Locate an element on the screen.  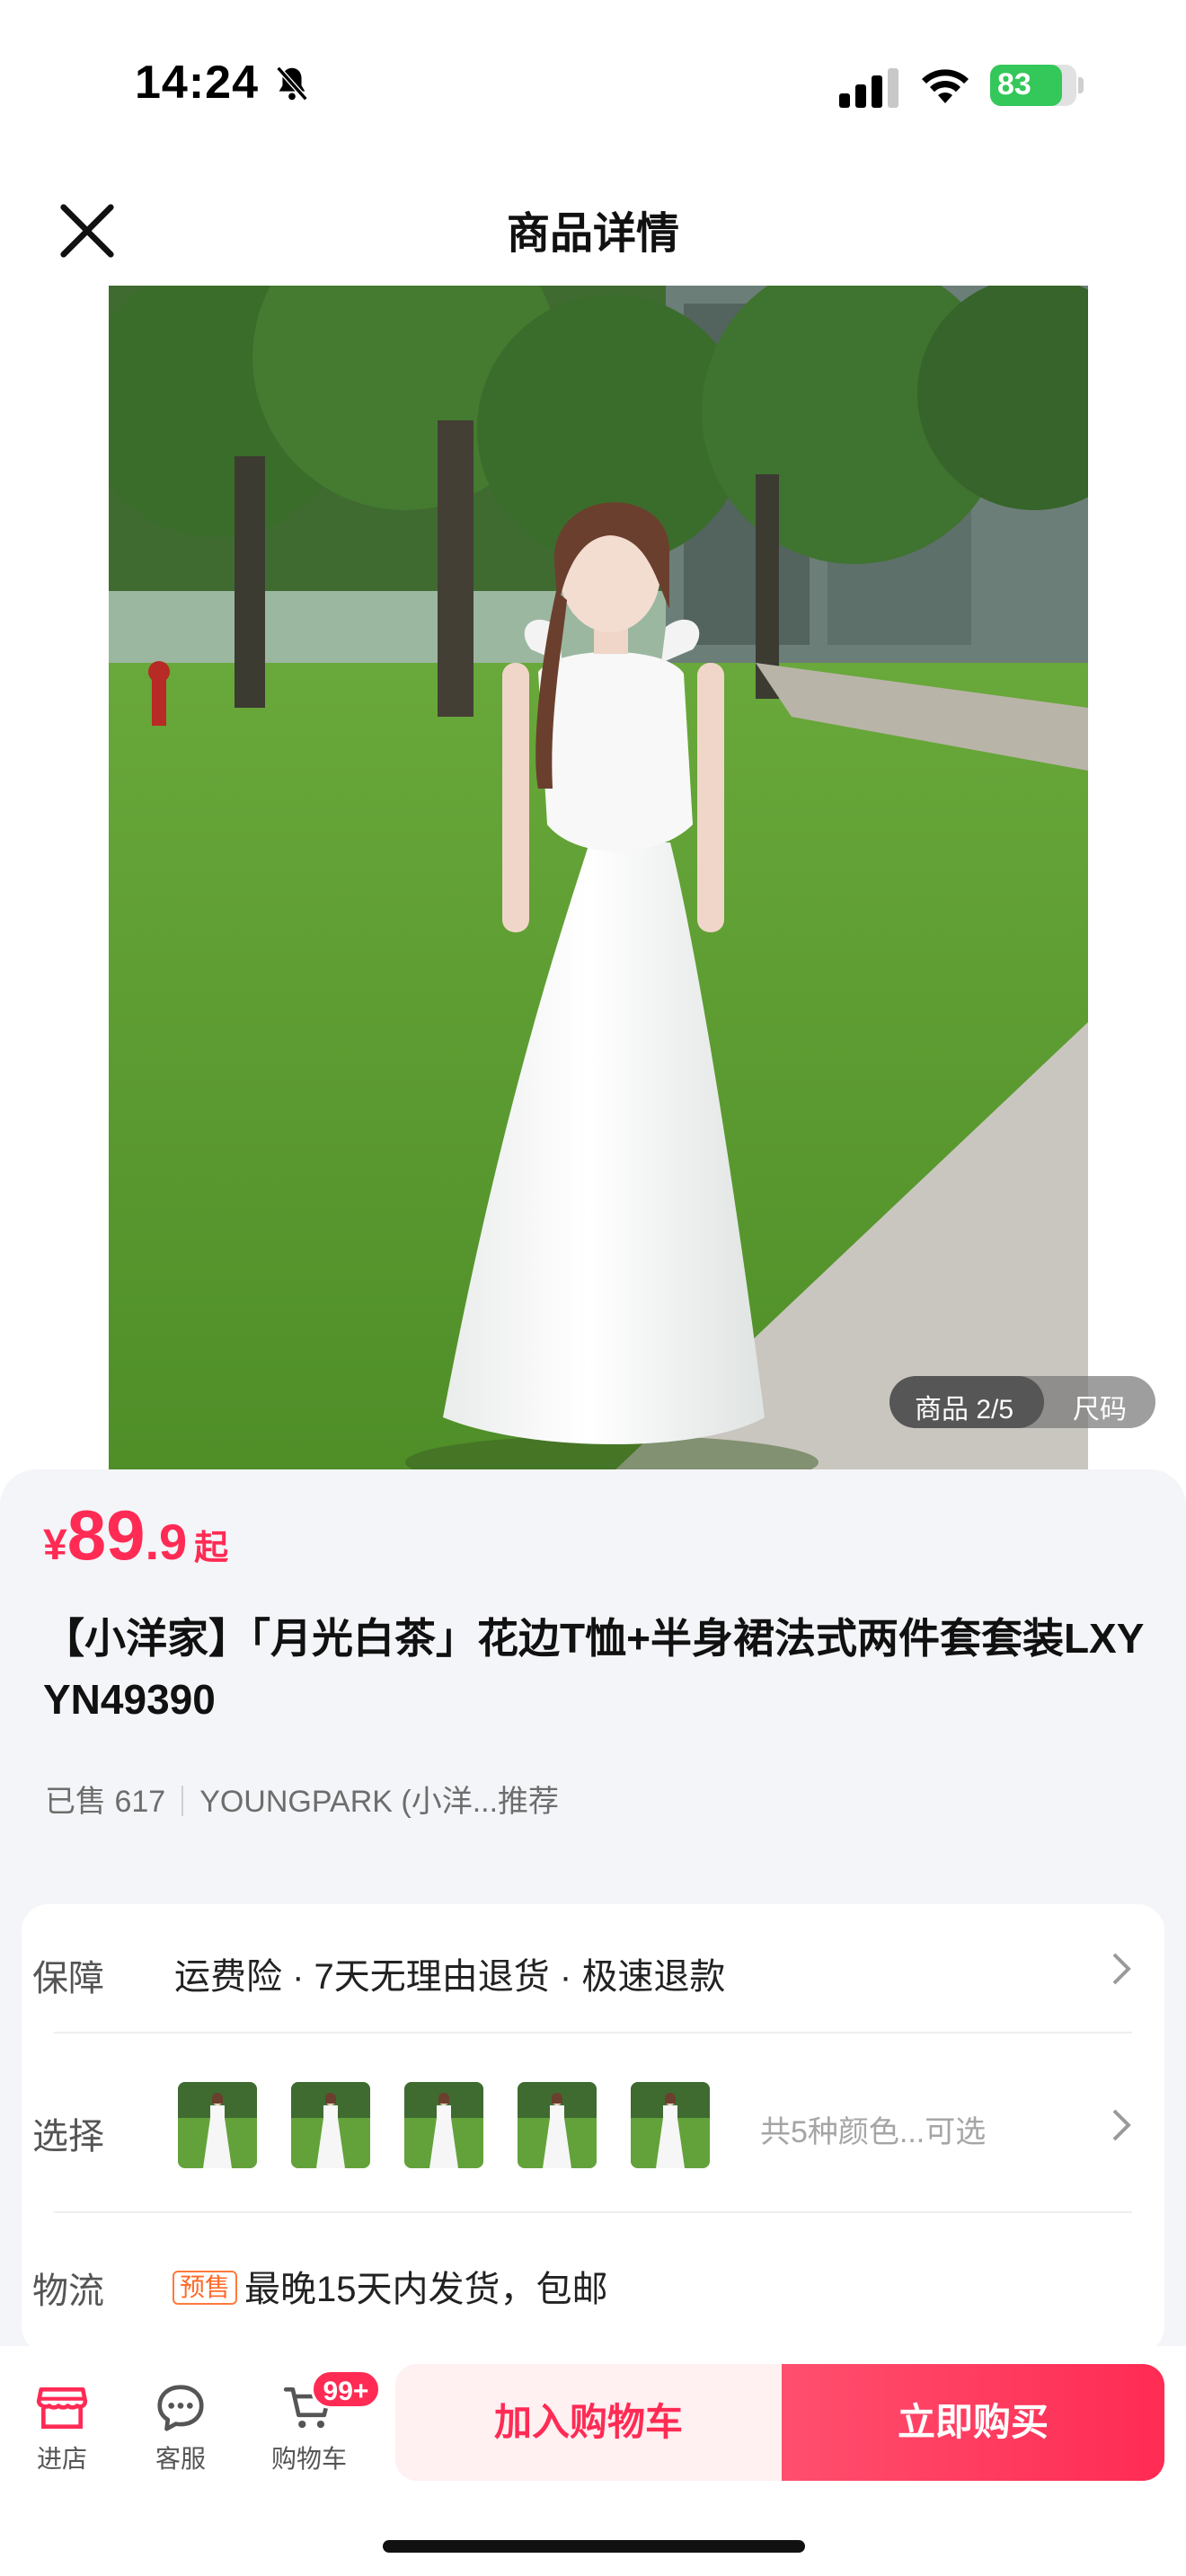
chat-bubble-icon is located at coordinates (180, 2408).